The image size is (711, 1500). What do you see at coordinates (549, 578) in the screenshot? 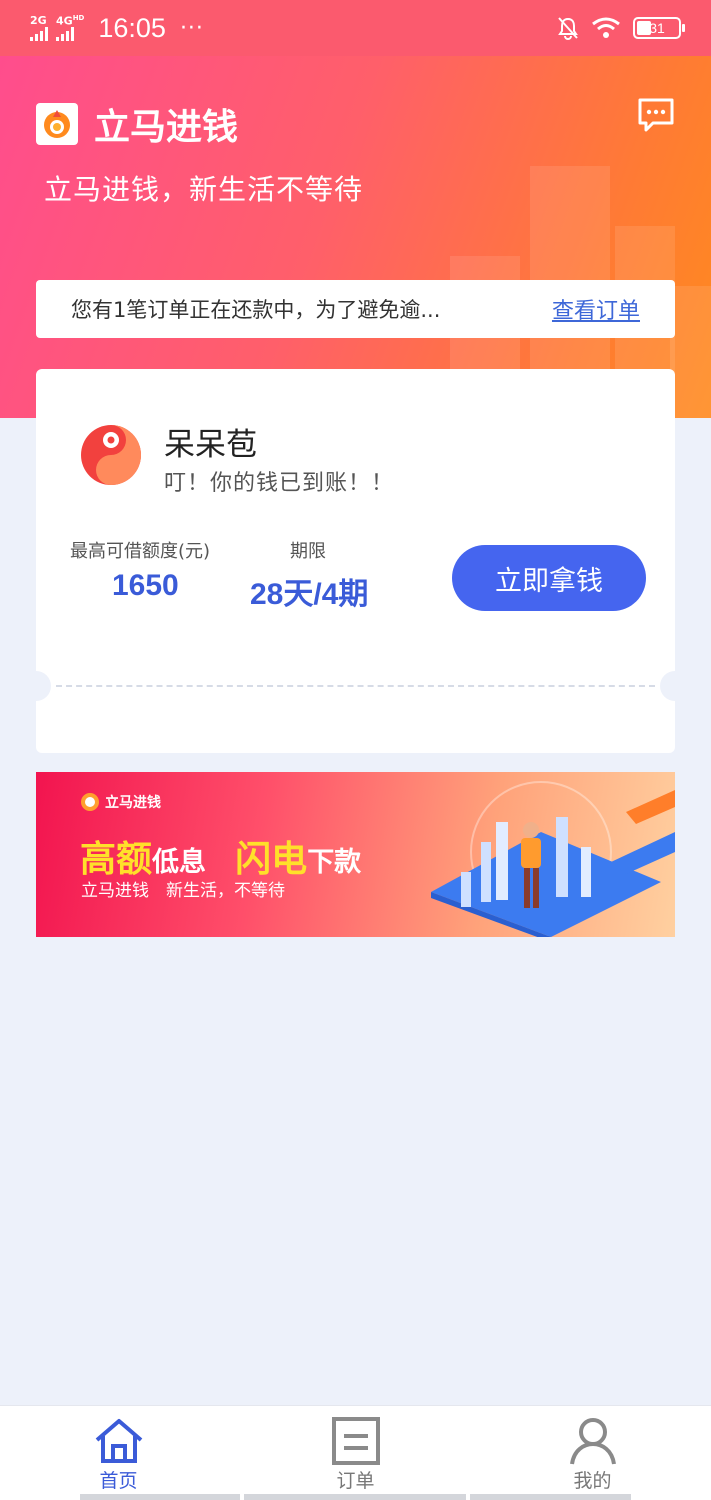
I see `get-money-button: 立即拿钱` at bounding box center [549, 578].